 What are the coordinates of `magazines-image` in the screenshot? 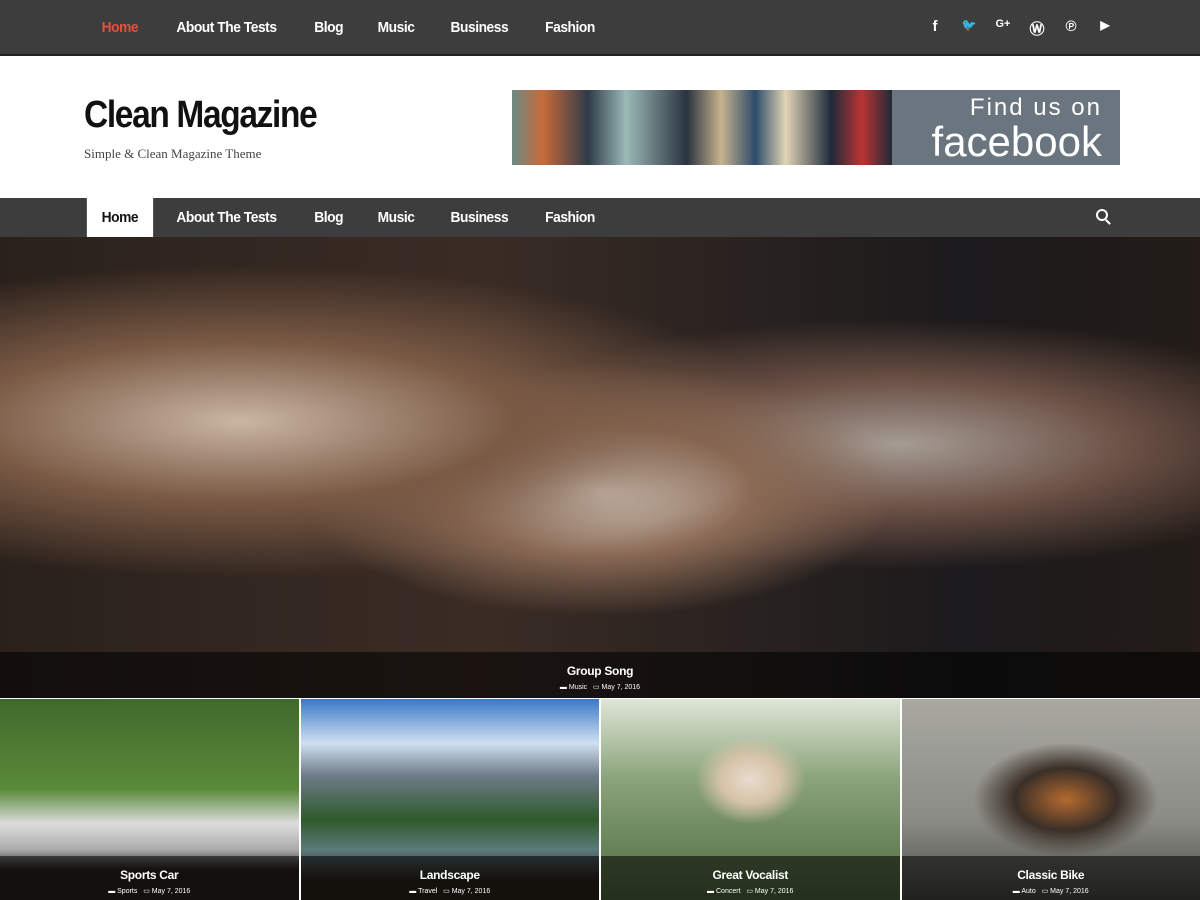 It's located at (702, 127).